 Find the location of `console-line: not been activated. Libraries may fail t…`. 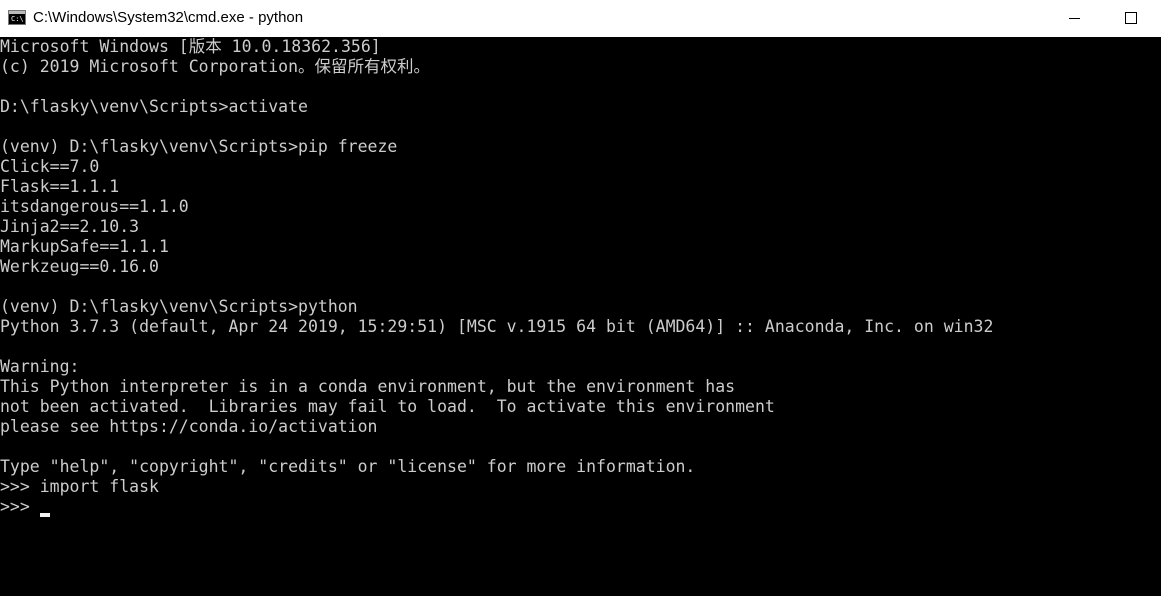

console-line: not been activated. Libraries may fail t… is located at coordinates (387, 406).